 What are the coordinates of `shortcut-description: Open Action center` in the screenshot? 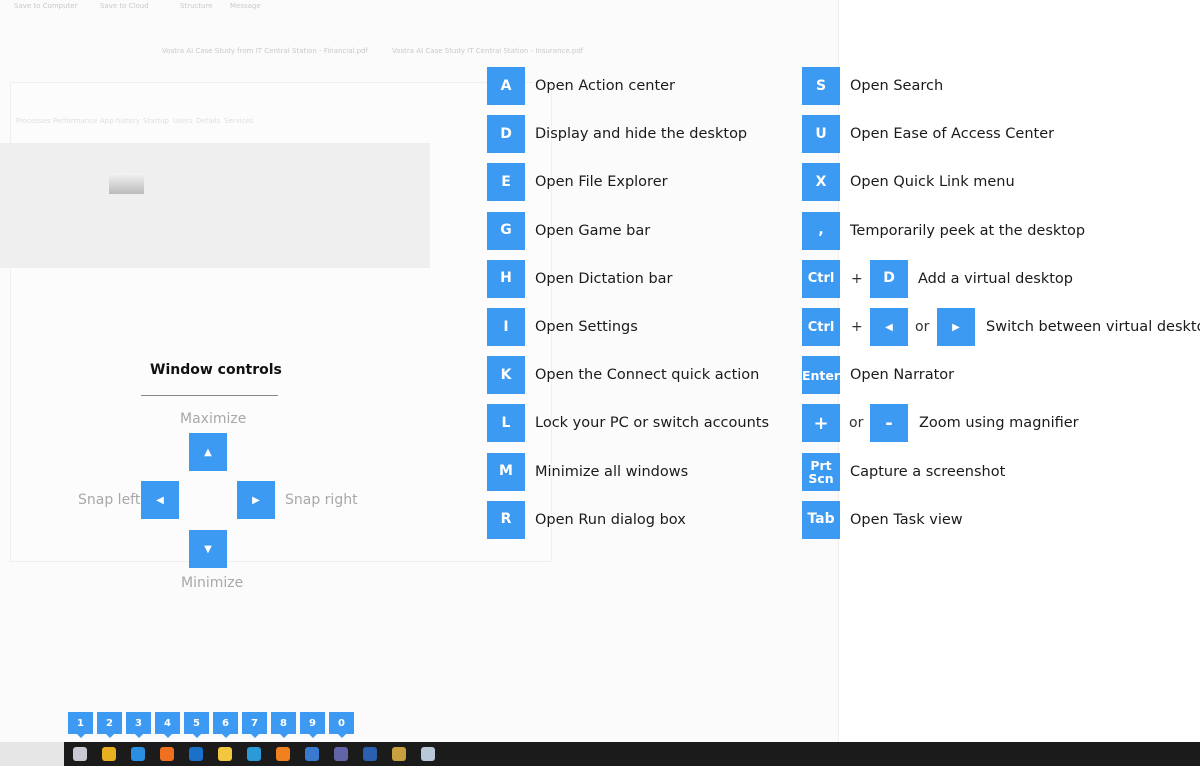 It's located at (605, 86).